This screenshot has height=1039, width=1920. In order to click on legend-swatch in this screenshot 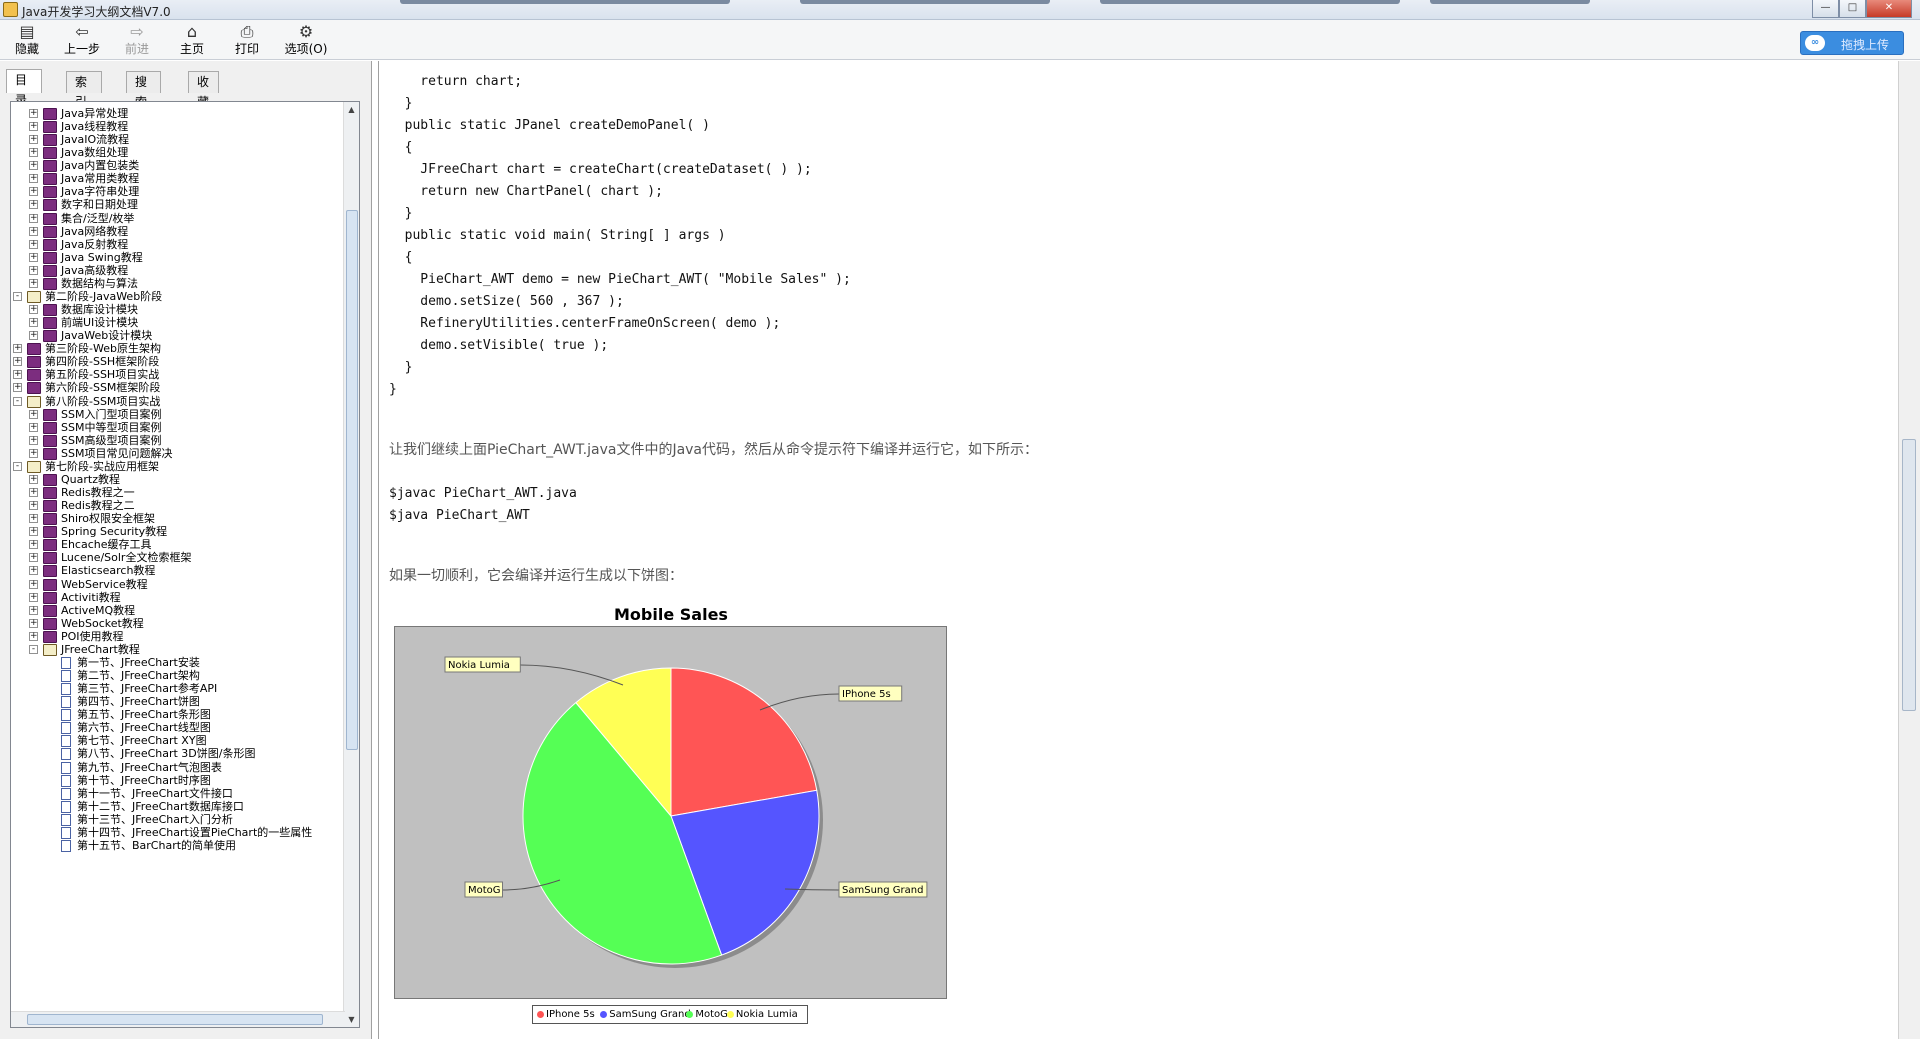, I will do `click(690, 1014)`.